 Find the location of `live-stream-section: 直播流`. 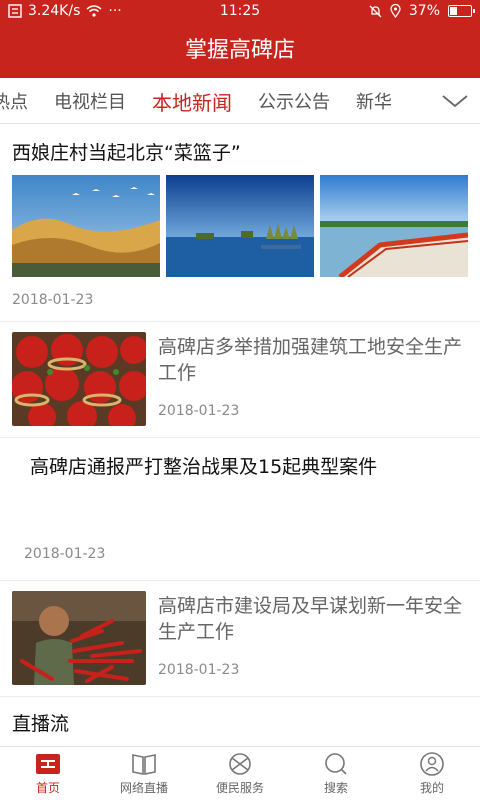

live-stream-section: 直播流 is located at coordinates (240, 721).